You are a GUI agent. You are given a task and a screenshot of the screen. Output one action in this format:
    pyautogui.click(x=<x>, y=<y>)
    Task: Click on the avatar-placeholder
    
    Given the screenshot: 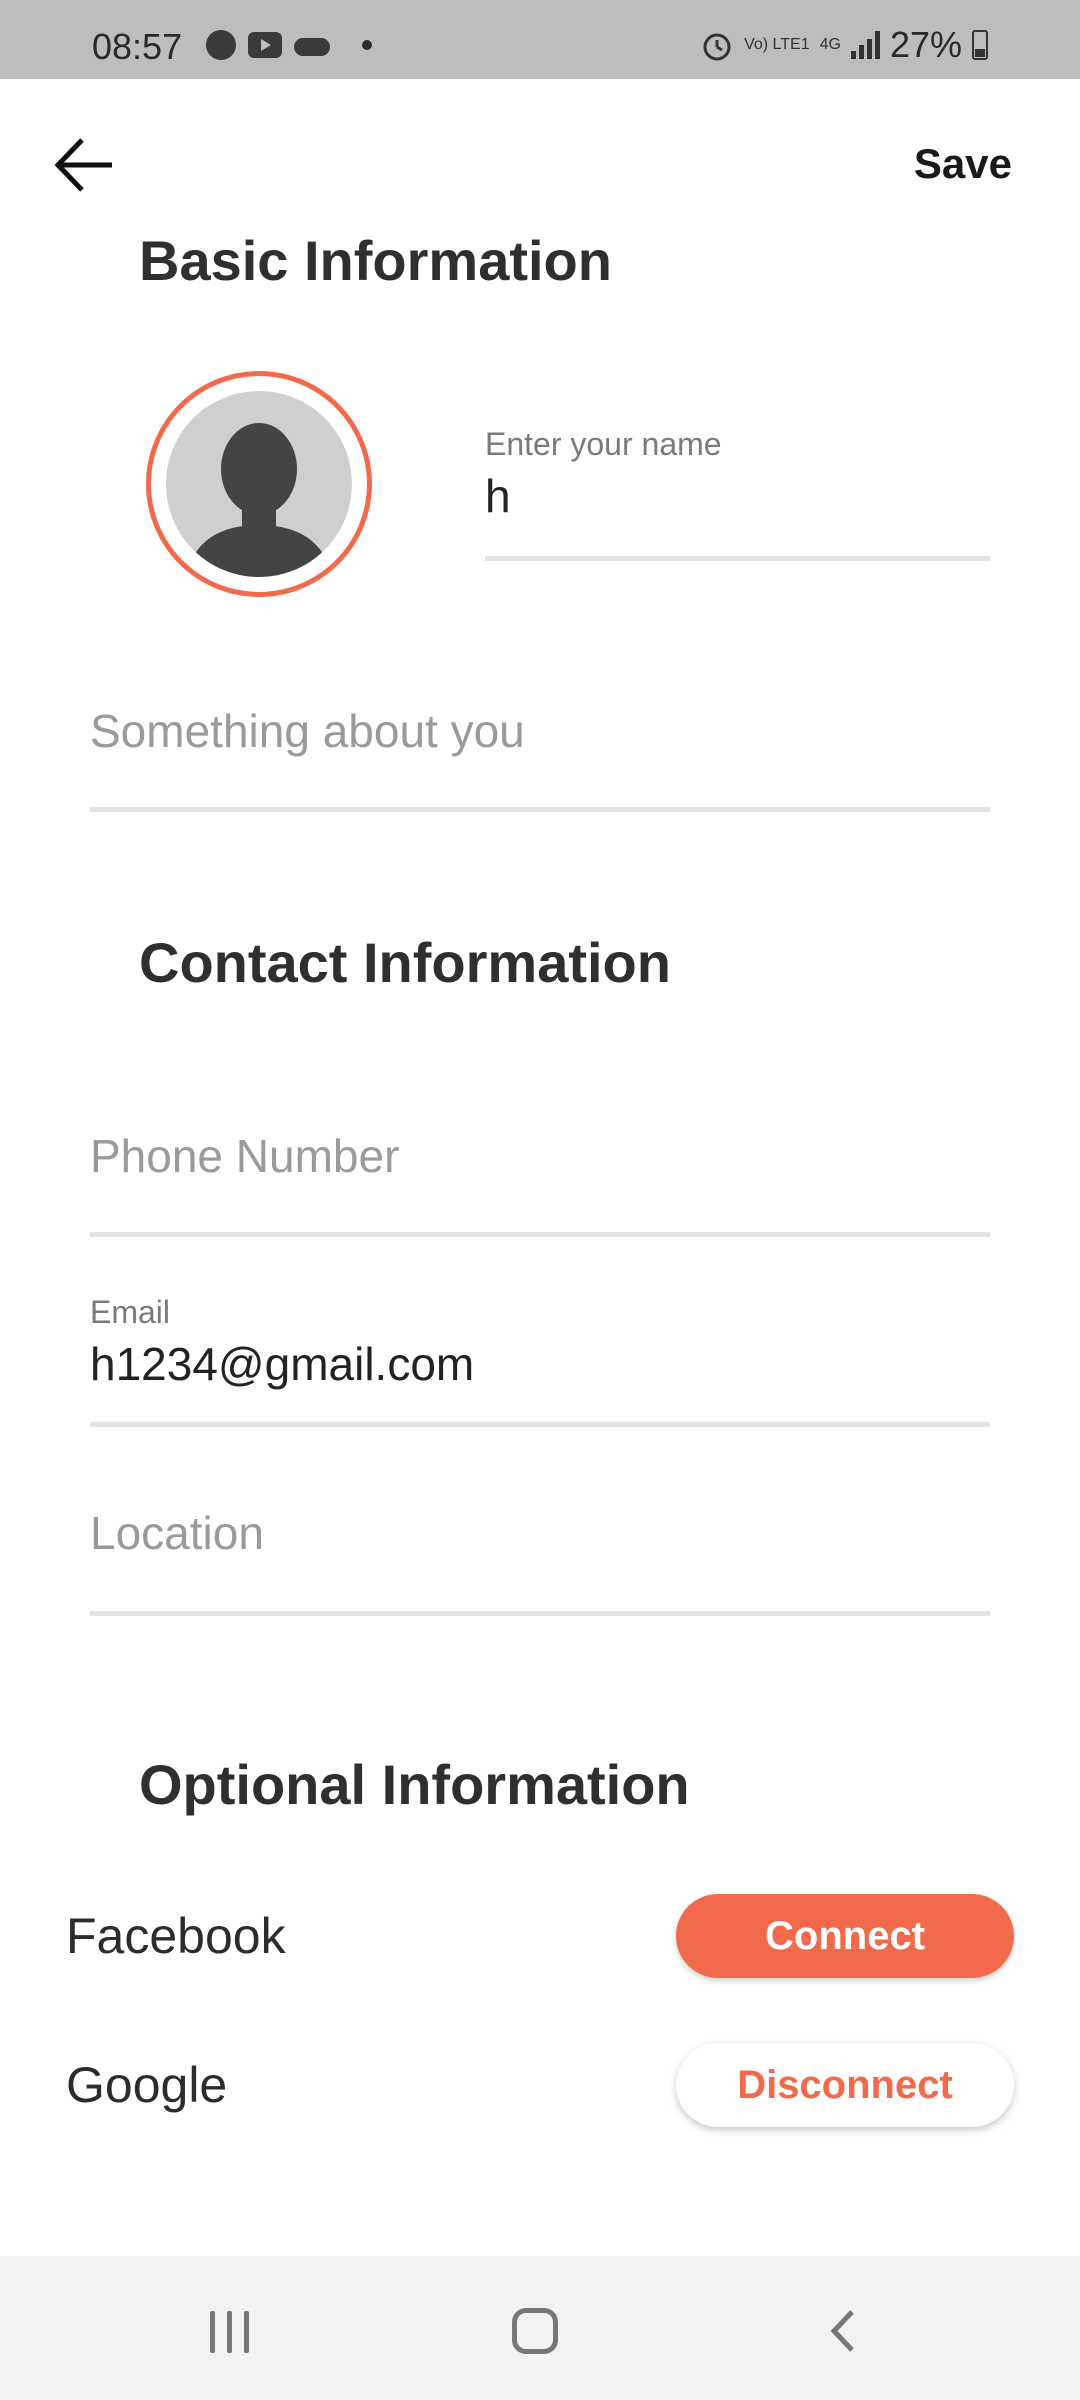 What is the action you would take?
    pyautogui.click(x=259, y=484)
    